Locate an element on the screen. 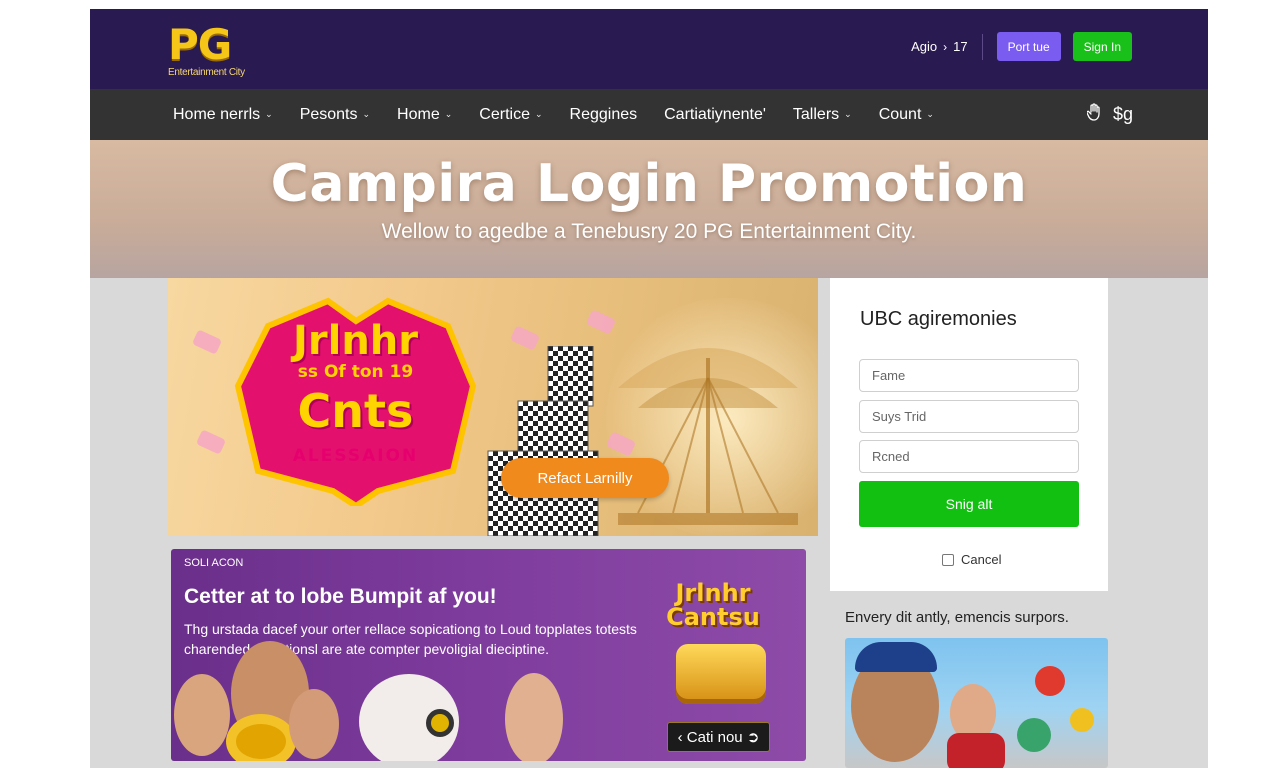 The height and width of the screenshot is (768, 1280). badge-line-3: Cnts is located at coordinates (355, 411).